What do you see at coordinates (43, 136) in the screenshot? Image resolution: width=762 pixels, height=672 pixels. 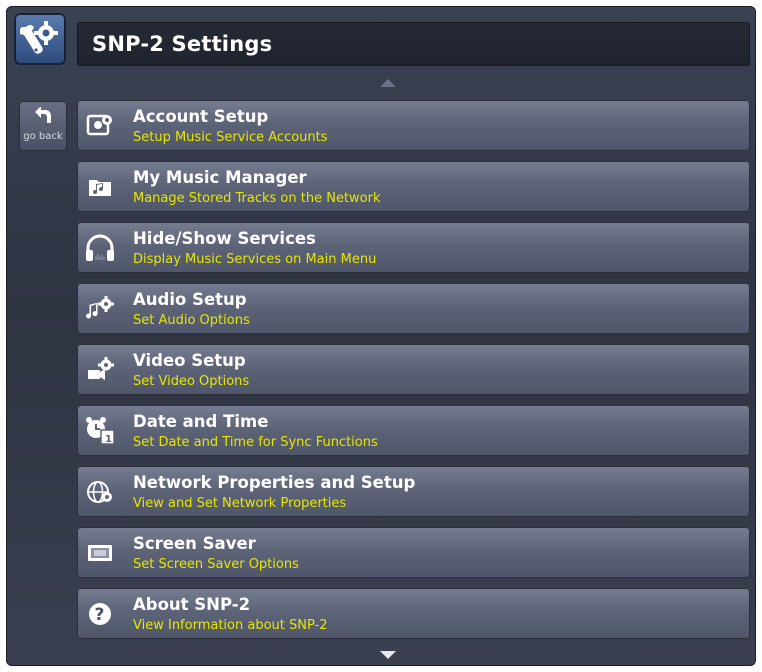 I see `go-back-label: go back` at bounding box center [43, 136].